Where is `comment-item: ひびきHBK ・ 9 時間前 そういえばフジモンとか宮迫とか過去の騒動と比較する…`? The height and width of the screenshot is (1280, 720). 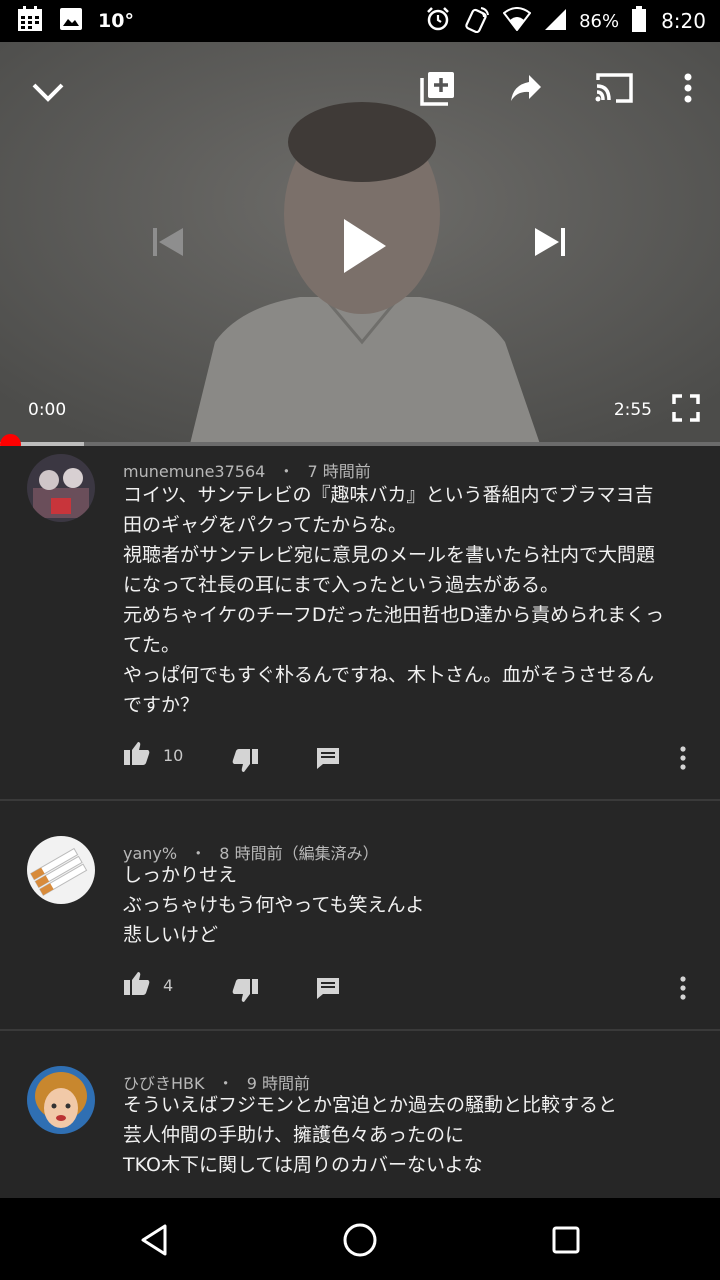 comment-item: ひびきHBK ・ 9 時間前 そういえばフジモンとか宮迫とか過去の騒動と比較する… is located at coordinates (360, 1115).